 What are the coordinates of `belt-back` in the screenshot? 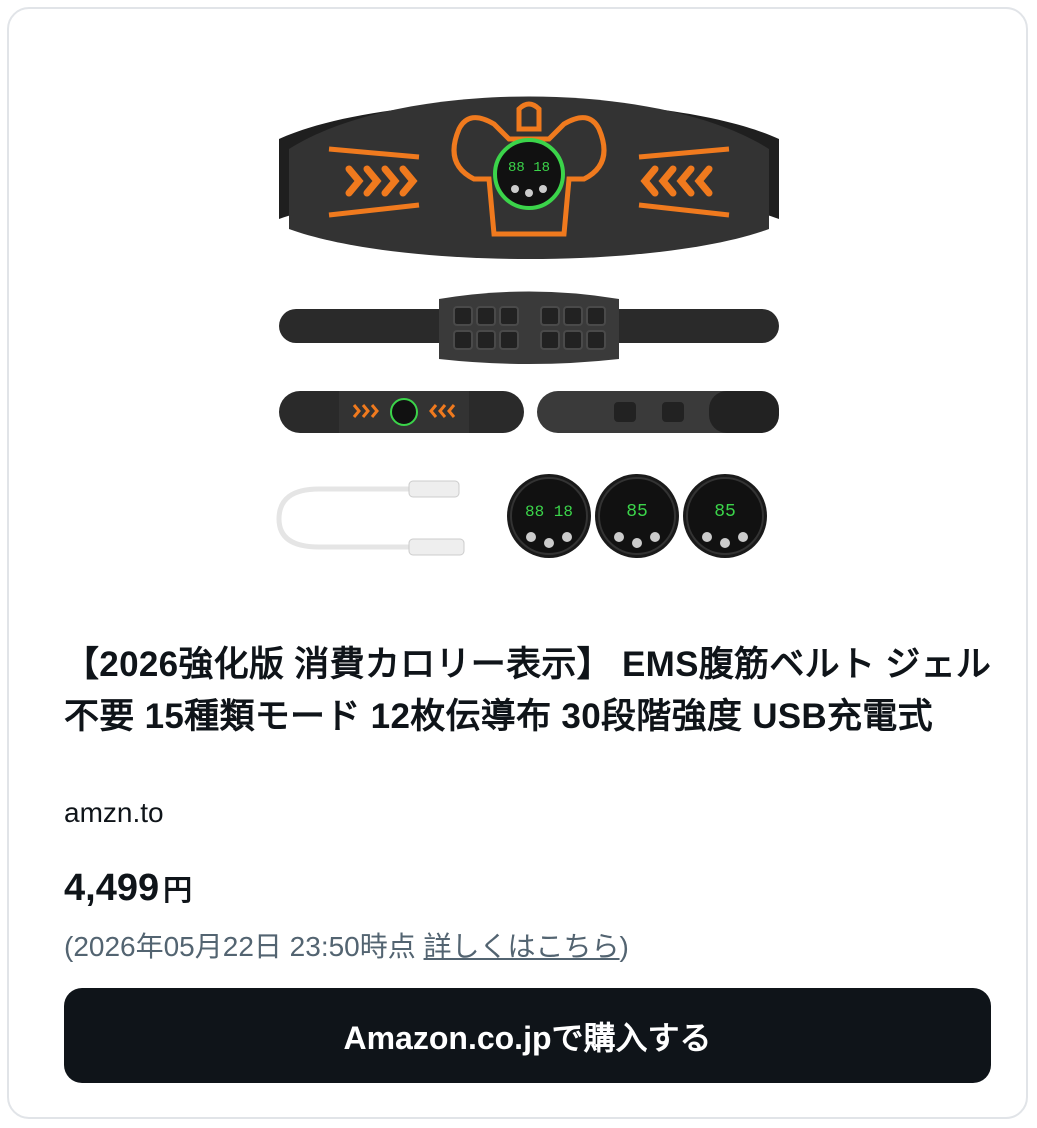 It's located at (529, 327).